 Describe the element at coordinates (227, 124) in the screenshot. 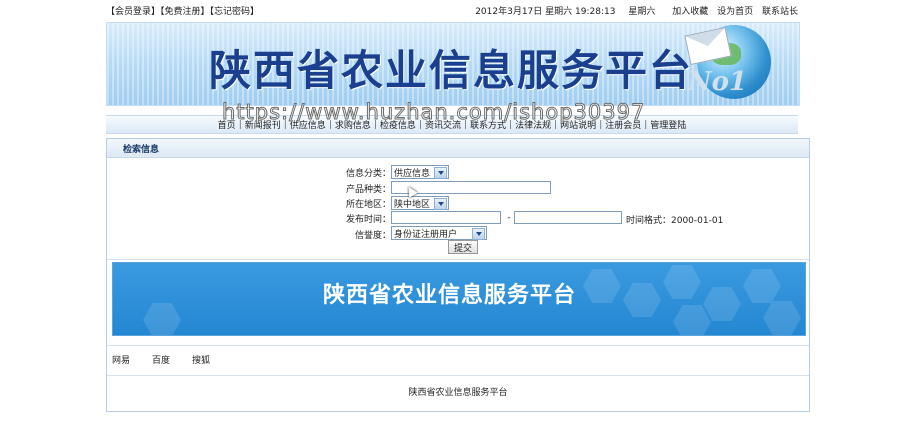

I see `nav-home: 首页` at that location.